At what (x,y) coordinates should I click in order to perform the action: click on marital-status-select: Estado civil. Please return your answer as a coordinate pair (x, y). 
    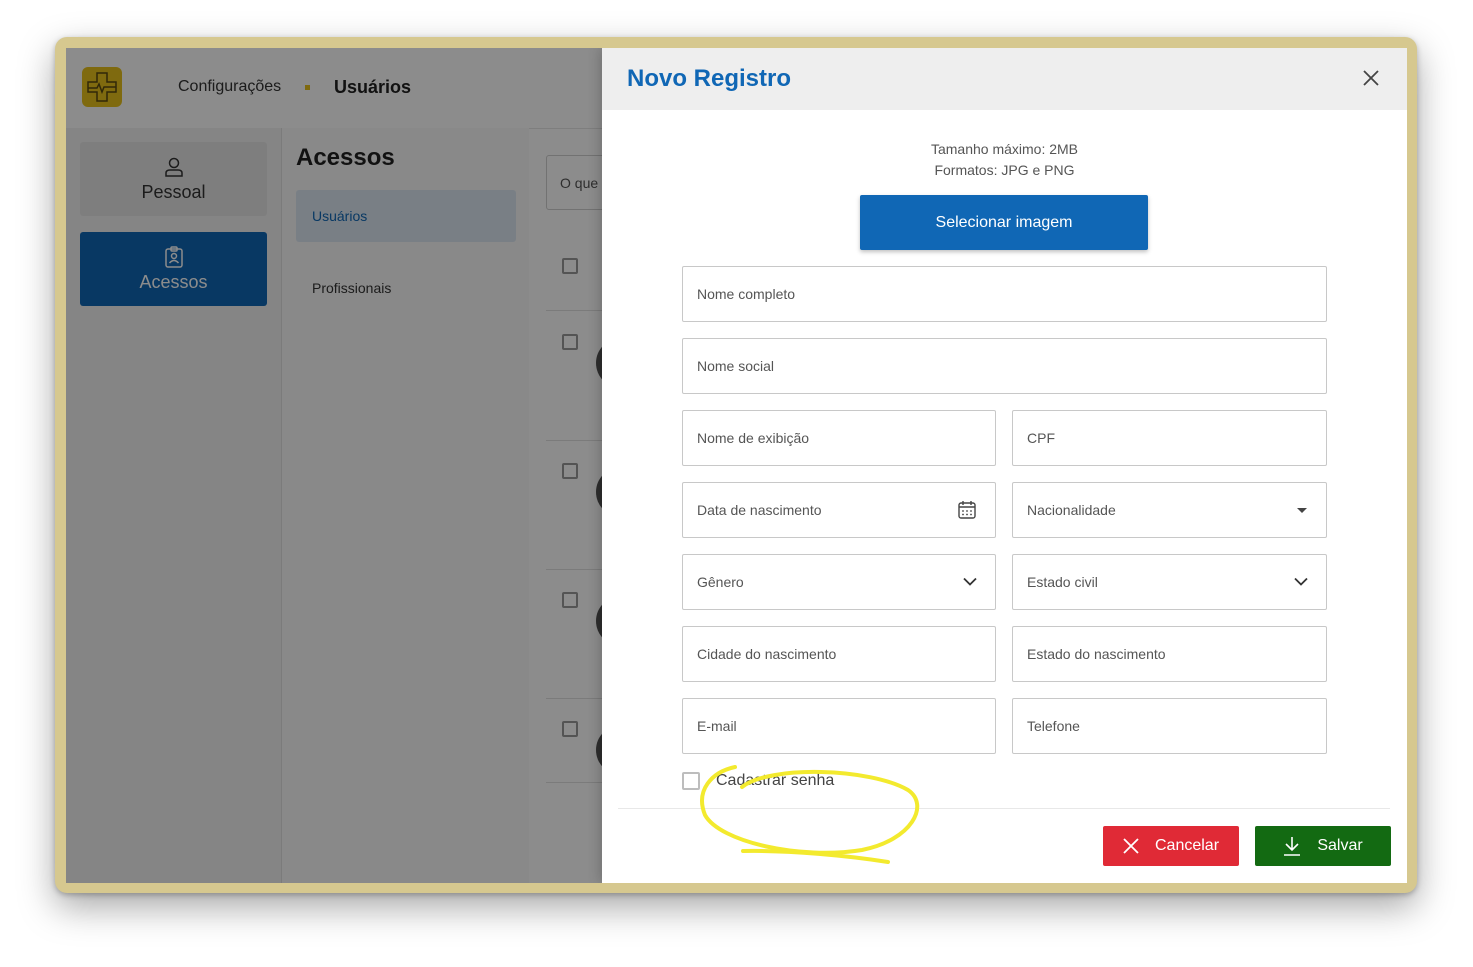
    Looking at the image, I should click on (1169, 582).